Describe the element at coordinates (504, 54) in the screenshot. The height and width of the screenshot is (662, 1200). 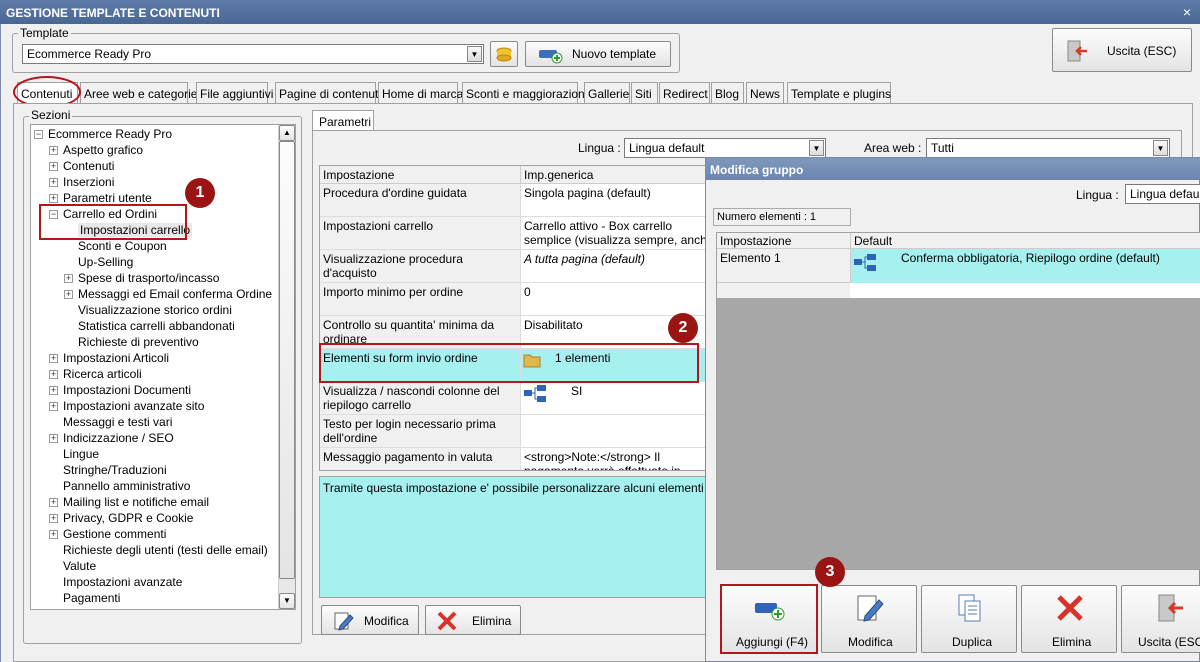
I see `template-db-button` at that location.